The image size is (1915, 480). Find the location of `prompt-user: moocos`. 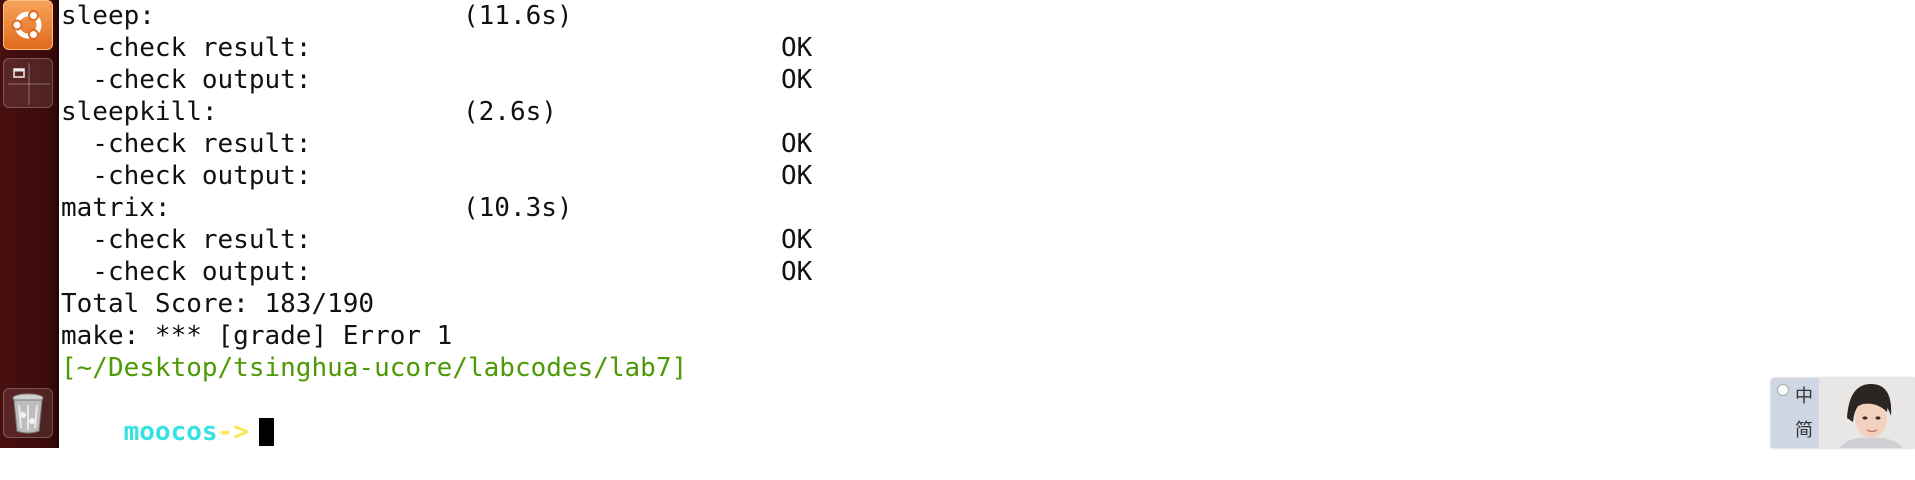

prompt-user: moocos is located at coordinates (170, 432).